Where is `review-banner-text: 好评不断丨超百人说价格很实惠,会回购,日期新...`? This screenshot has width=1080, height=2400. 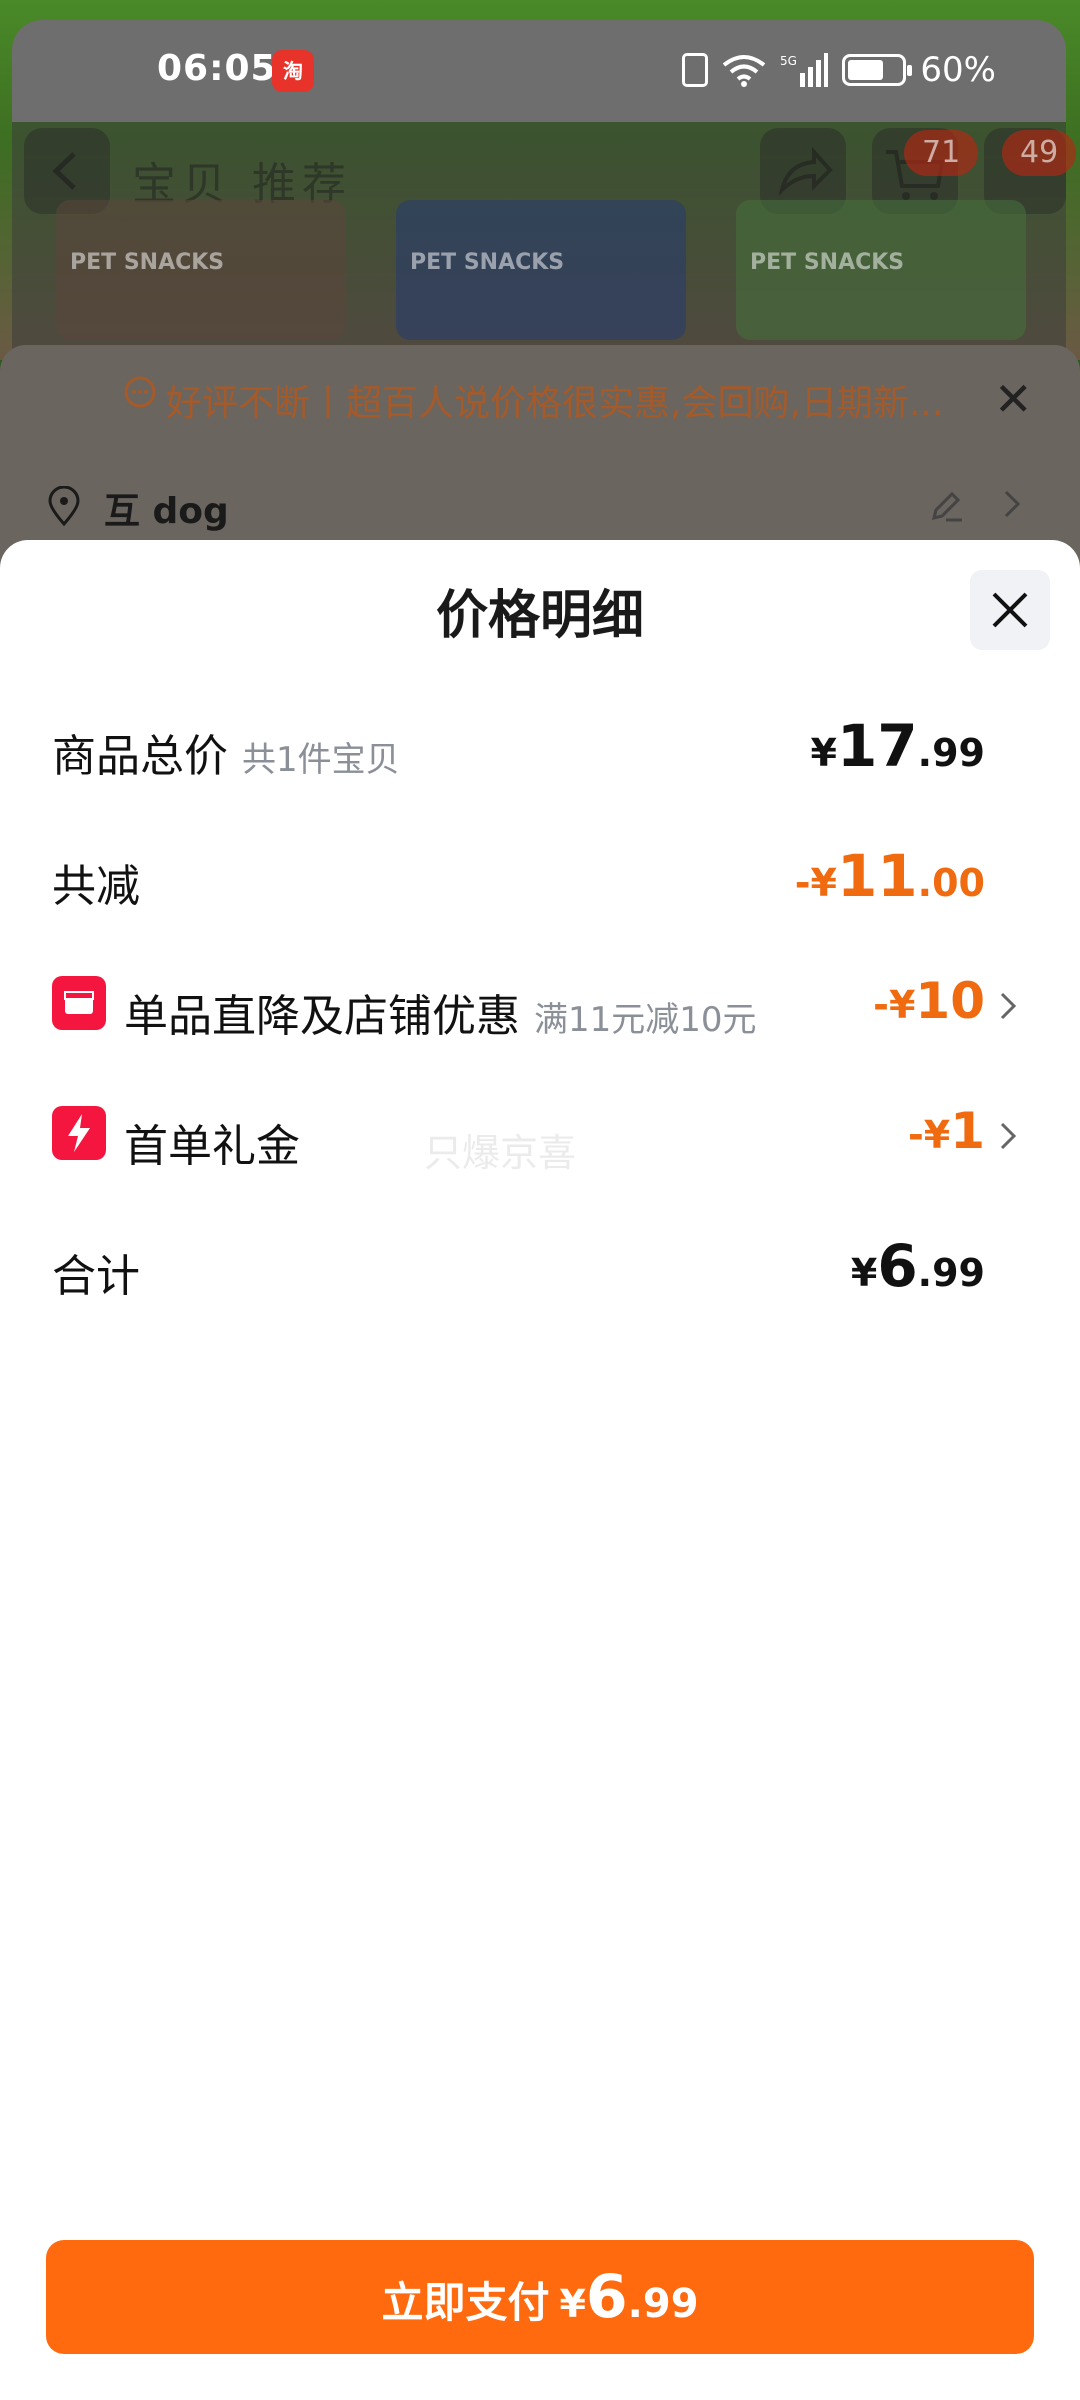 review-banner-text: 好评不断丨超百人说价格很实惠,会回购,日期新... is located at coordinates (555, 403).